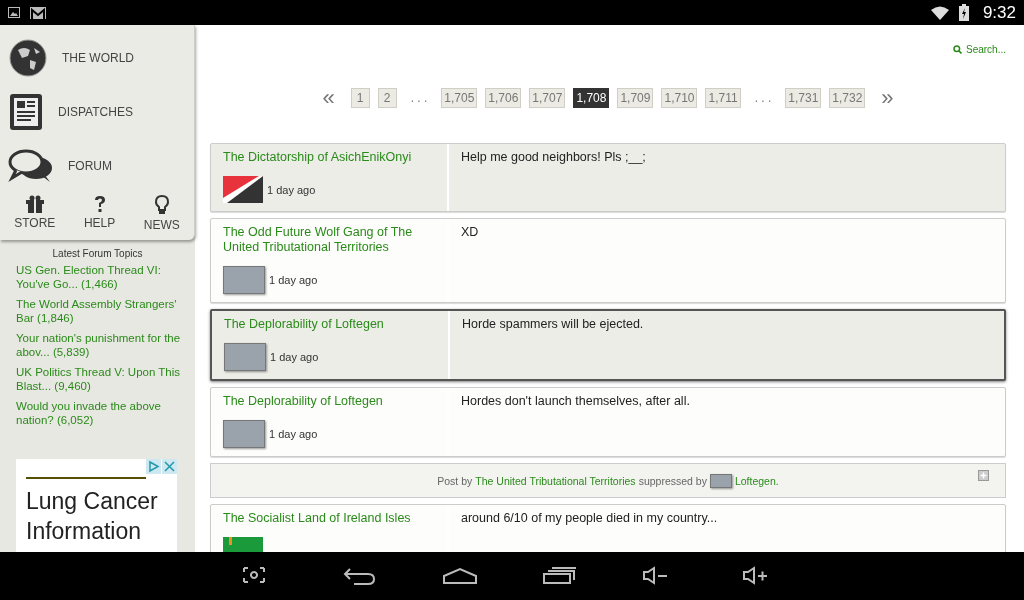 The image size is (1024, 600). I want to click on moderator-link: Loftegen., so click(756, 480).